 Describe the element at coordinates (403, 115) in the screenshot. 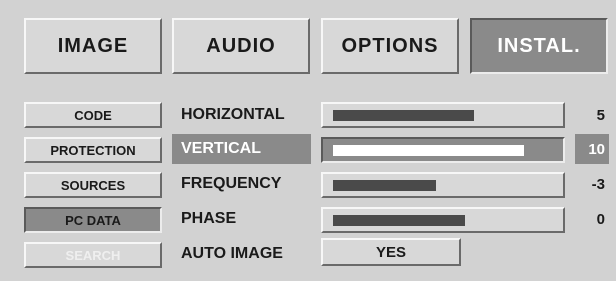

I see `horizontal-slider-fill` at that location.